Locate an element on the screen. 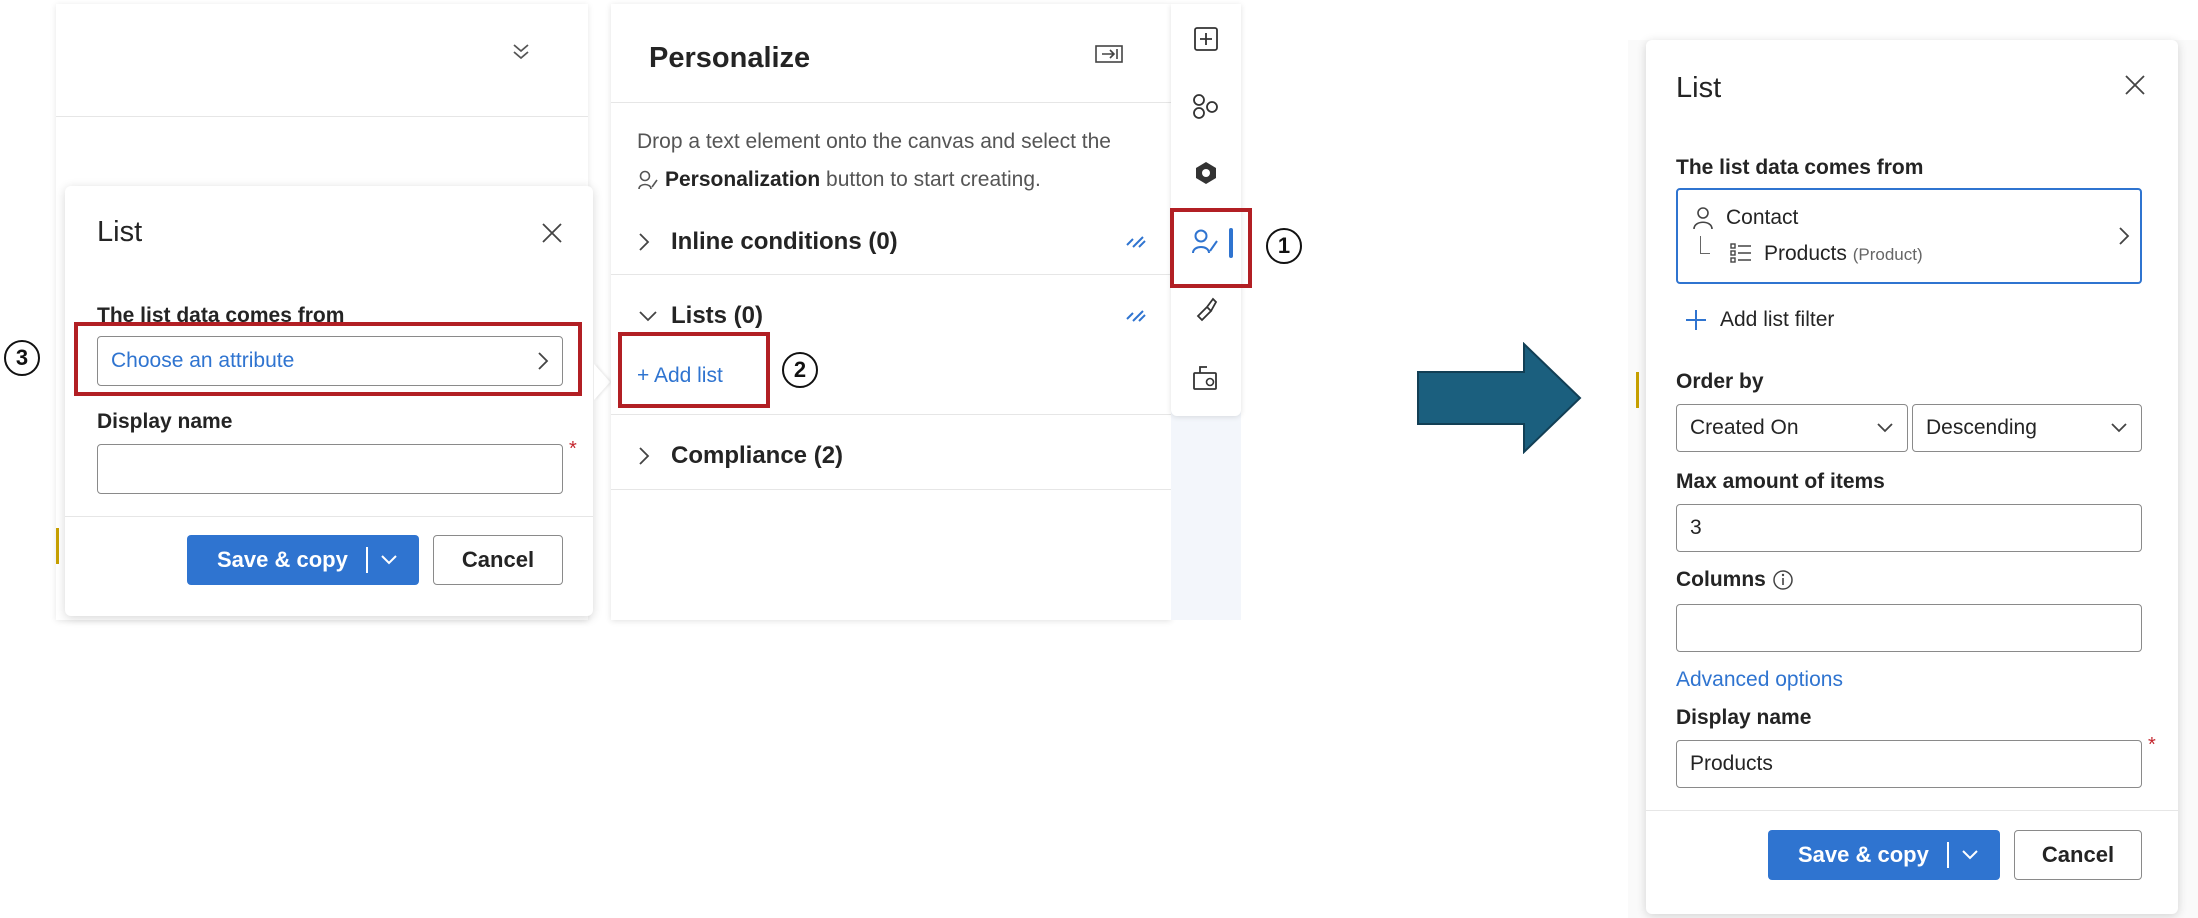 The image size is (2198, 918). step-marker-2: 2 is located at coordinates (800, 370).